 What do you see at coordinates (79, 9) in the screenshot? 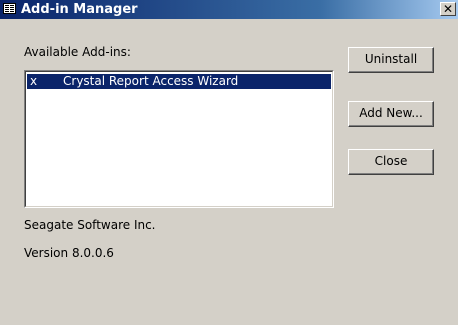
I see `window-title: Add-in Manager` at bounding box center [79, 9].